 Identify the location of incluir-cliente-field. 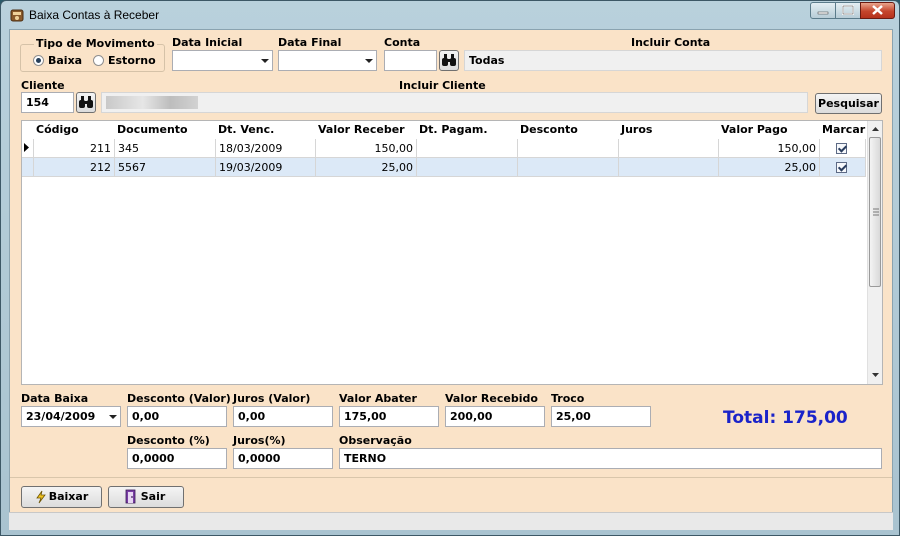
(454, 102).